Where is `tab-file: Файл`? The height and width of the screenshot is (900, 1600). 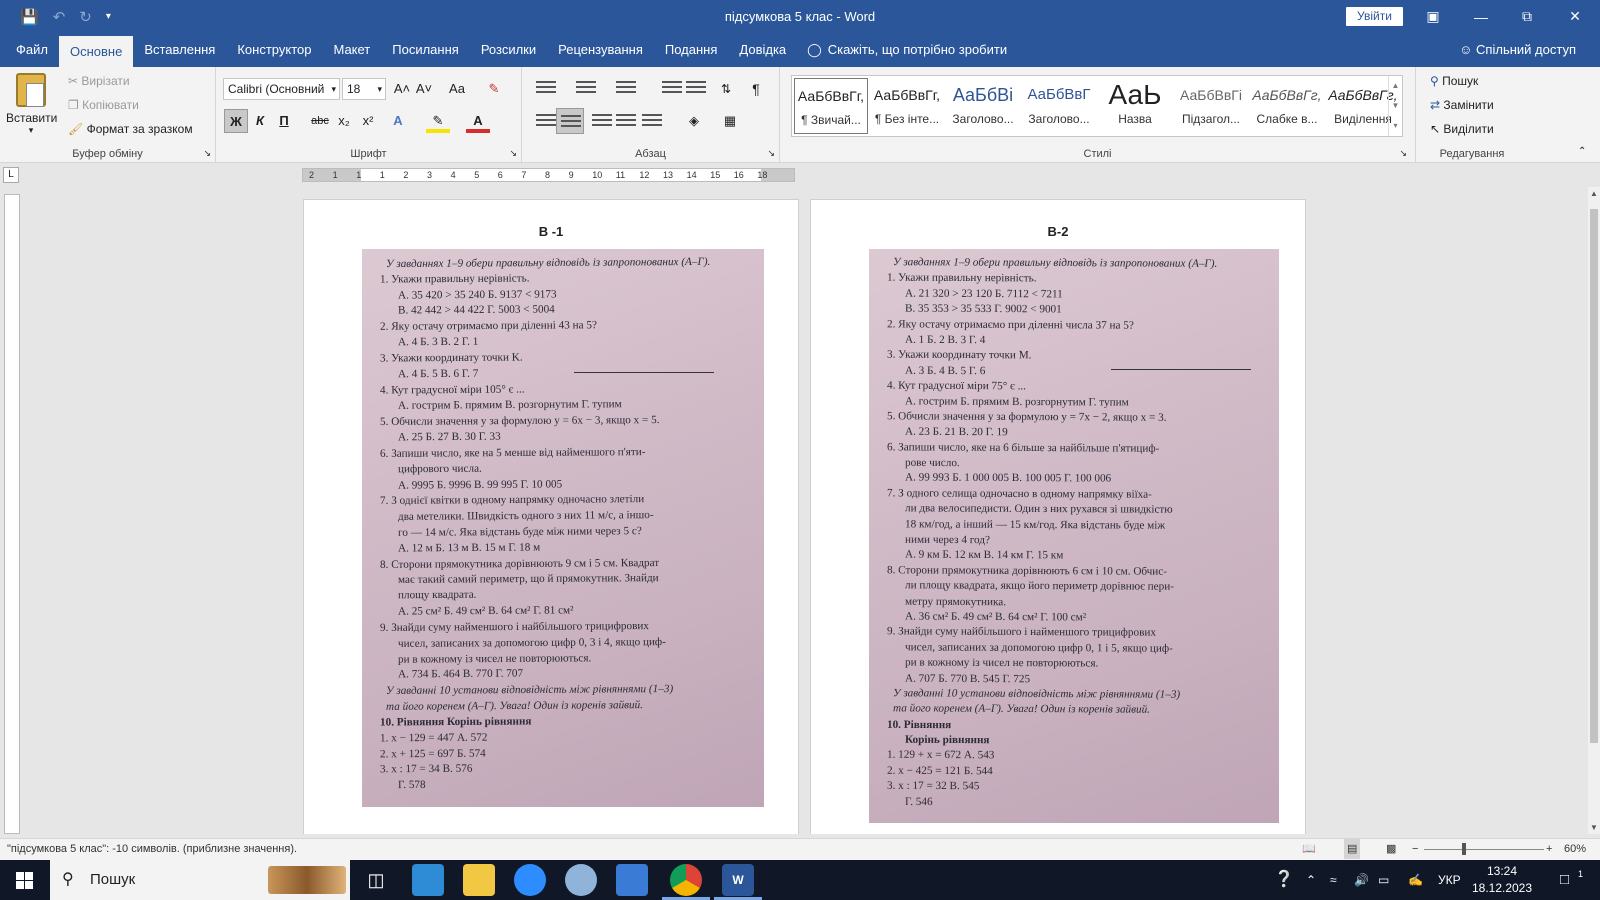 tab-file: Файл is located at coordinates (29, 50).